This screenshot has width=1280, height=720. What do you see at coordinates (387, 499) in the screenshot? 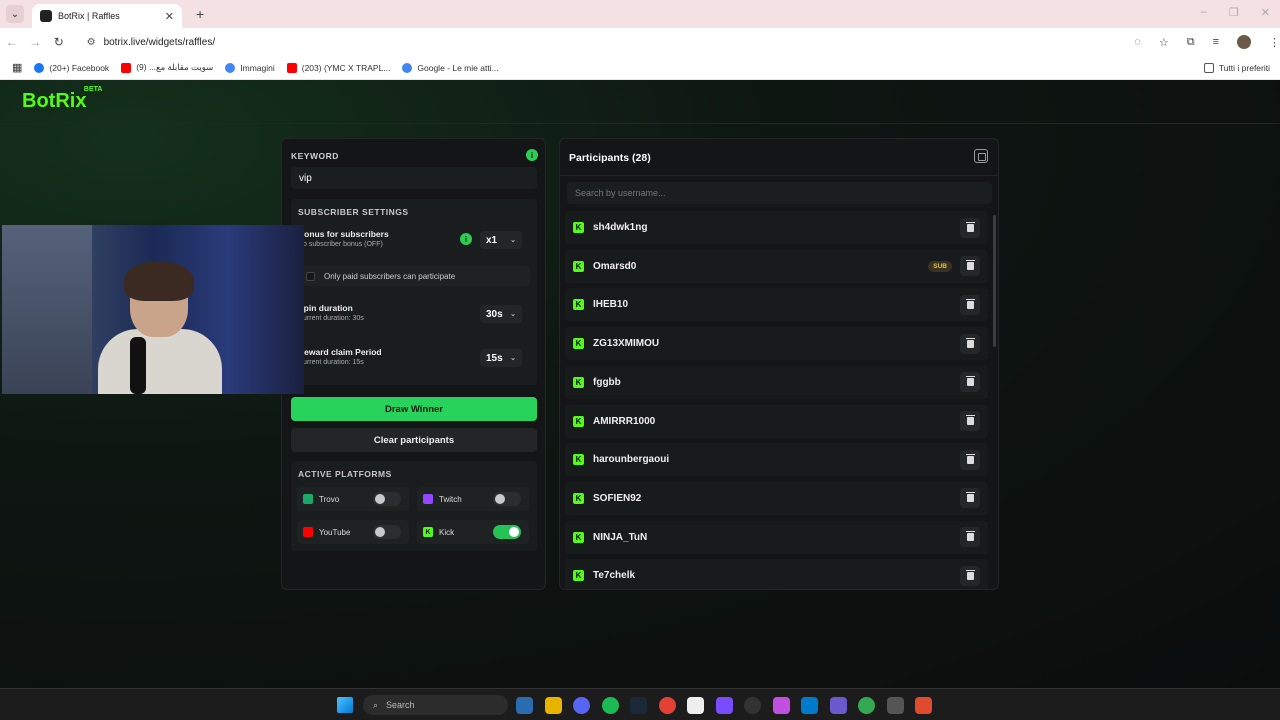
I see `trovo-toggle` at bounding box center [387, 499].